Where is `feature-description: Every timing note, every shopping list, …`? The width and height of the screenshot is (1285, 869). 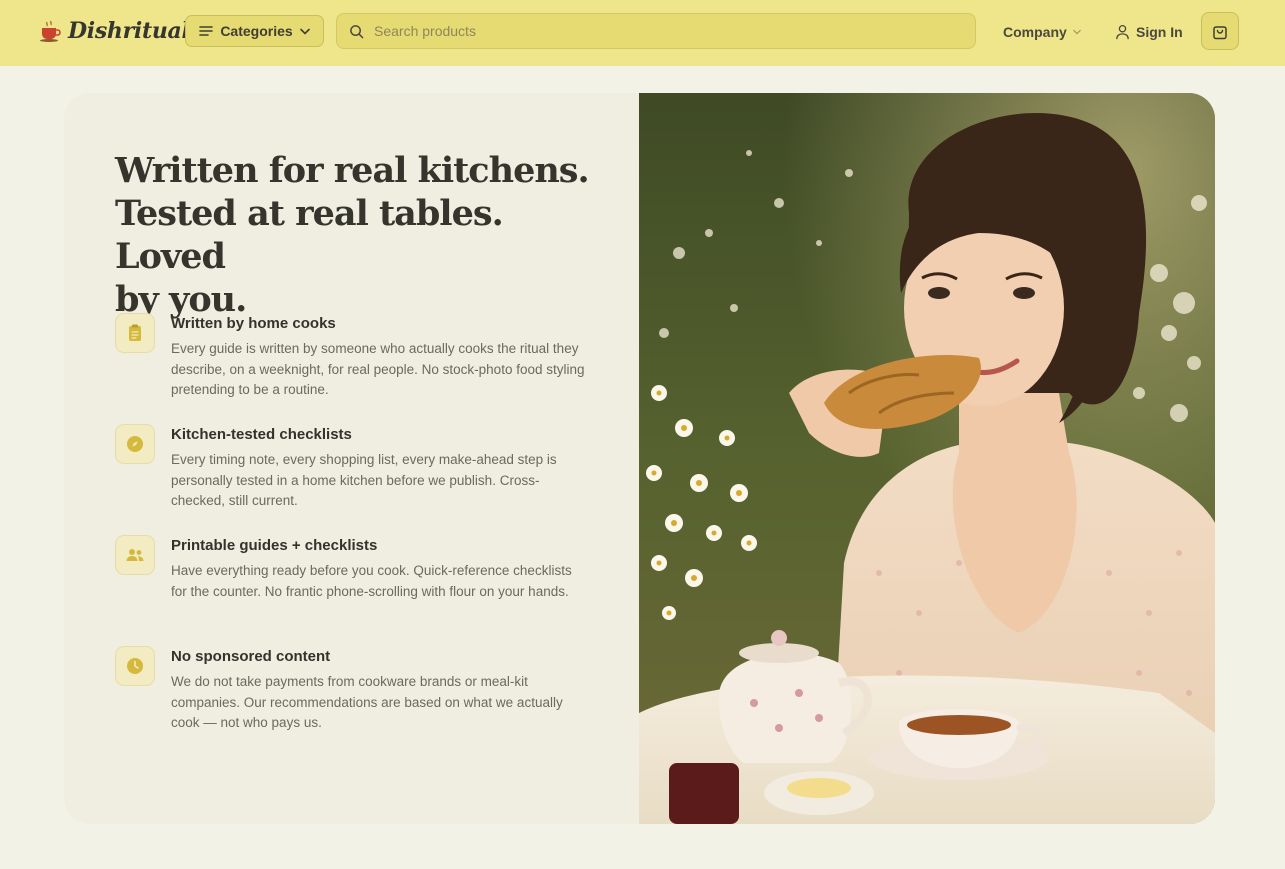
feature-description: Every timing note, every shopping list, … is located at coordinates (364, 480).